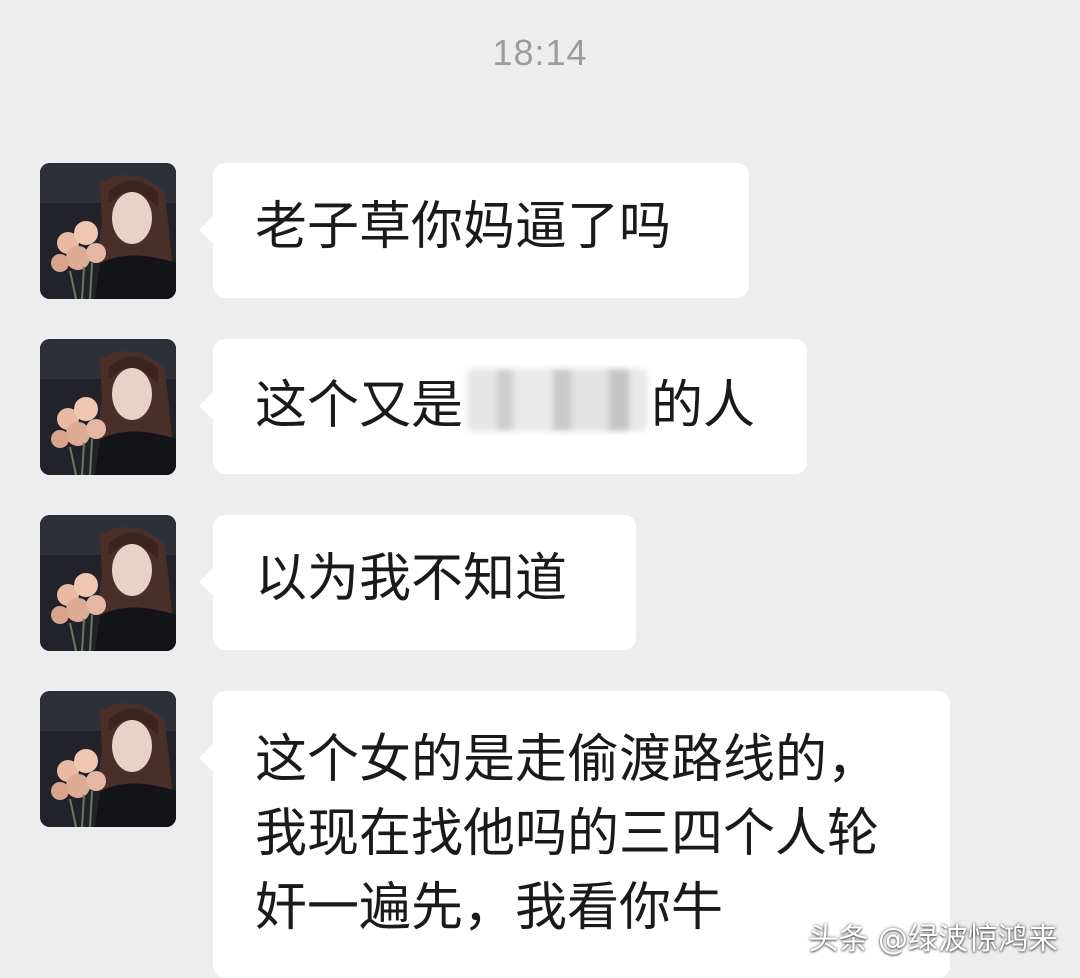 The width and height of the screenshot is (1080, 978). What do you see at coordinates (540, 52) in the screenshot?
I see `chat-timestamp: 18:14` at bounding box center [540, 52].